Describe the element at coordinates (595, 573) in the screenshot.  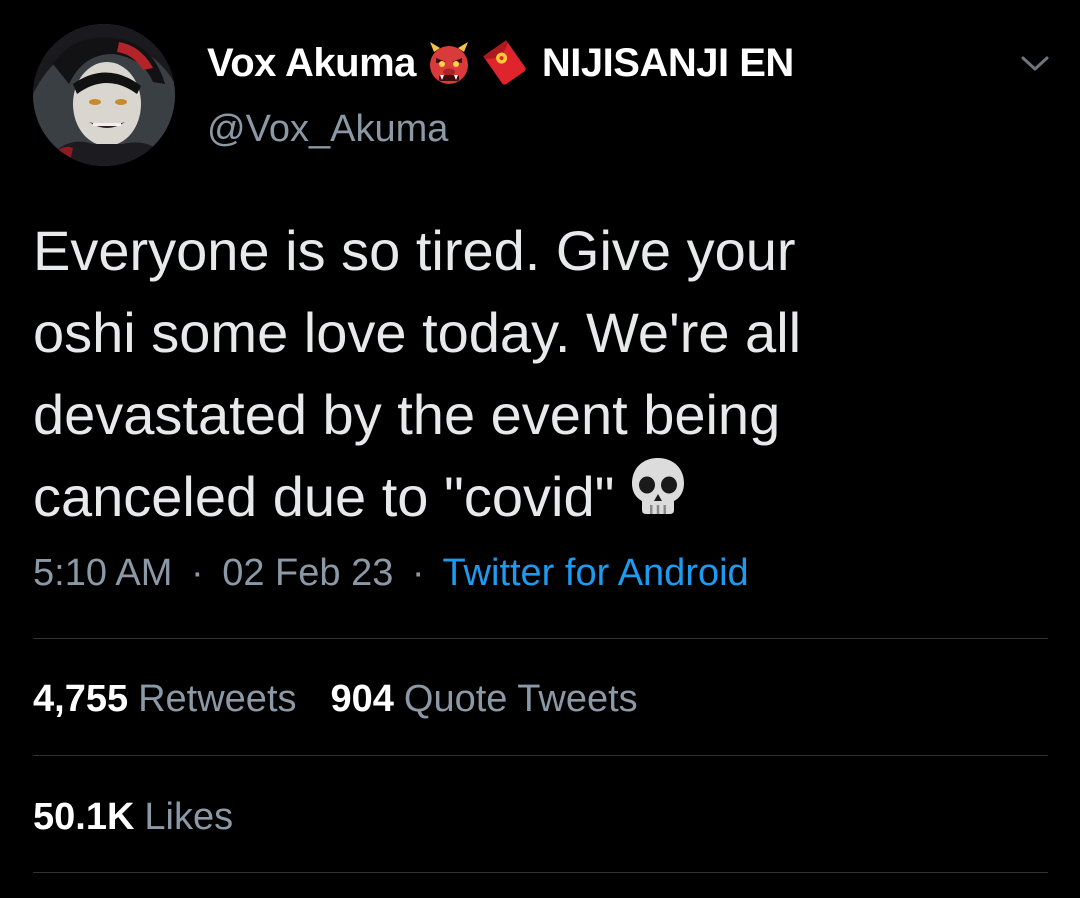
I see `tweet-client-link: Twitter for Android` at that location.